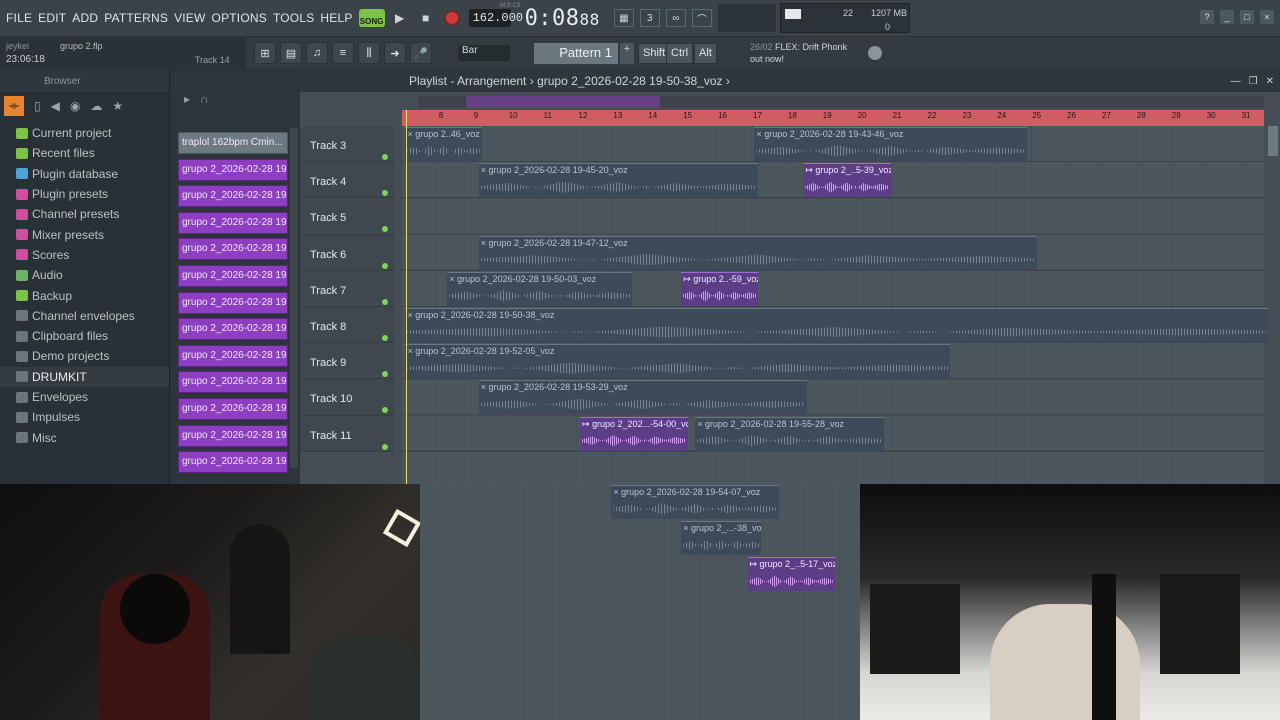 The image size is (1280, 720). What do you see at coordinates (495, 18) in the screenshot?
I see `tempo-field: 162.000` at bounding box center [495, 18].